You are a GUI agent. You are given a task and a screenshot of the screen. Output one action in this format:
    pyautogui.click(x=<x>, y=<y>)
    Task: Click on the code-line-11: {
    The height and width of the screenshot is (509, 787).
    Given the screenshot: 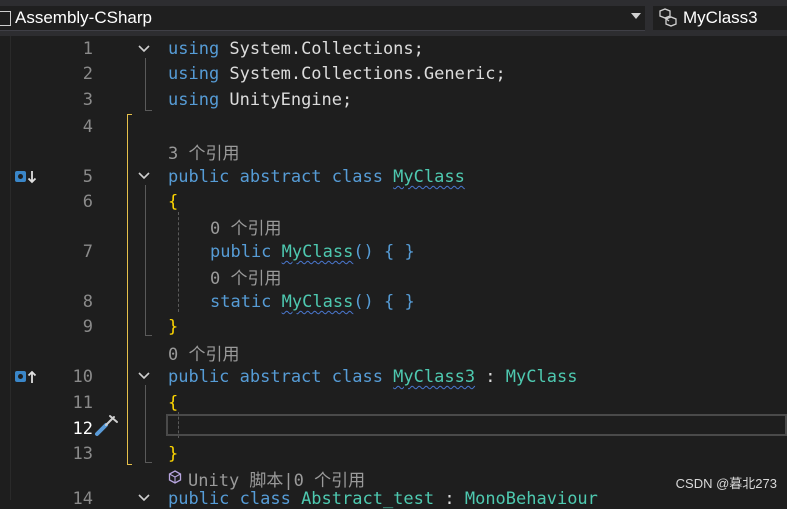 What is the action you would take?
    pyautogui.click(x=173, y=403)
    